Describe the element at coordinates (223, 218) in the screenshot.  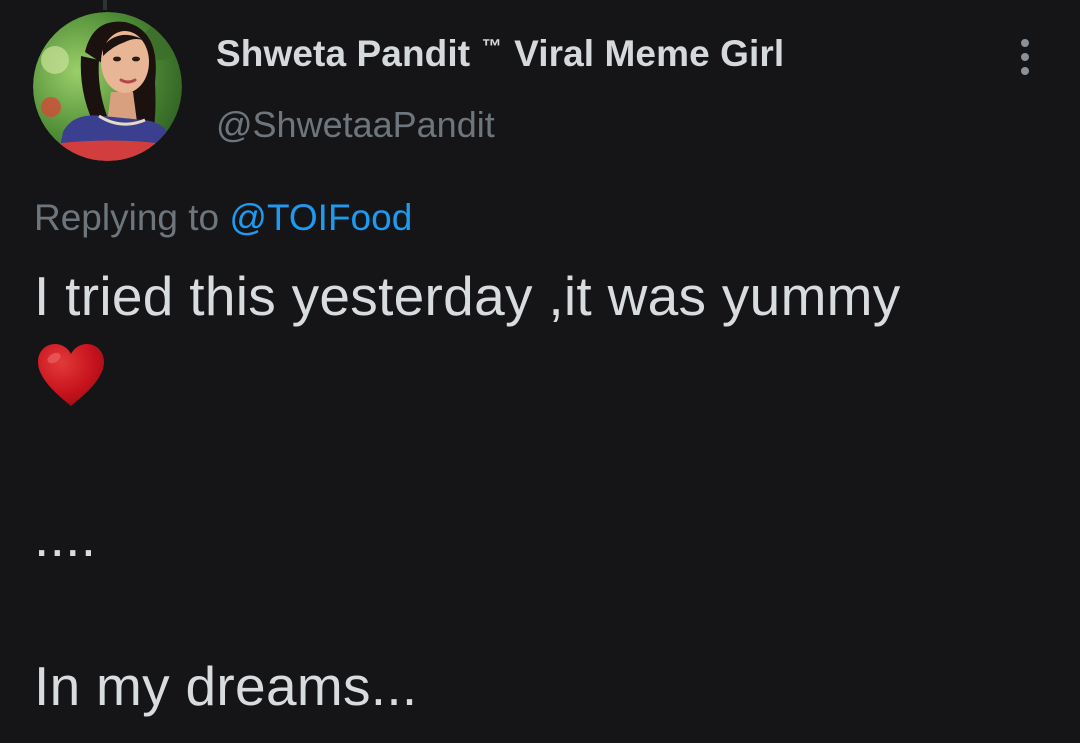
I see `reply-context: Replying to @TOIFood` at that location.